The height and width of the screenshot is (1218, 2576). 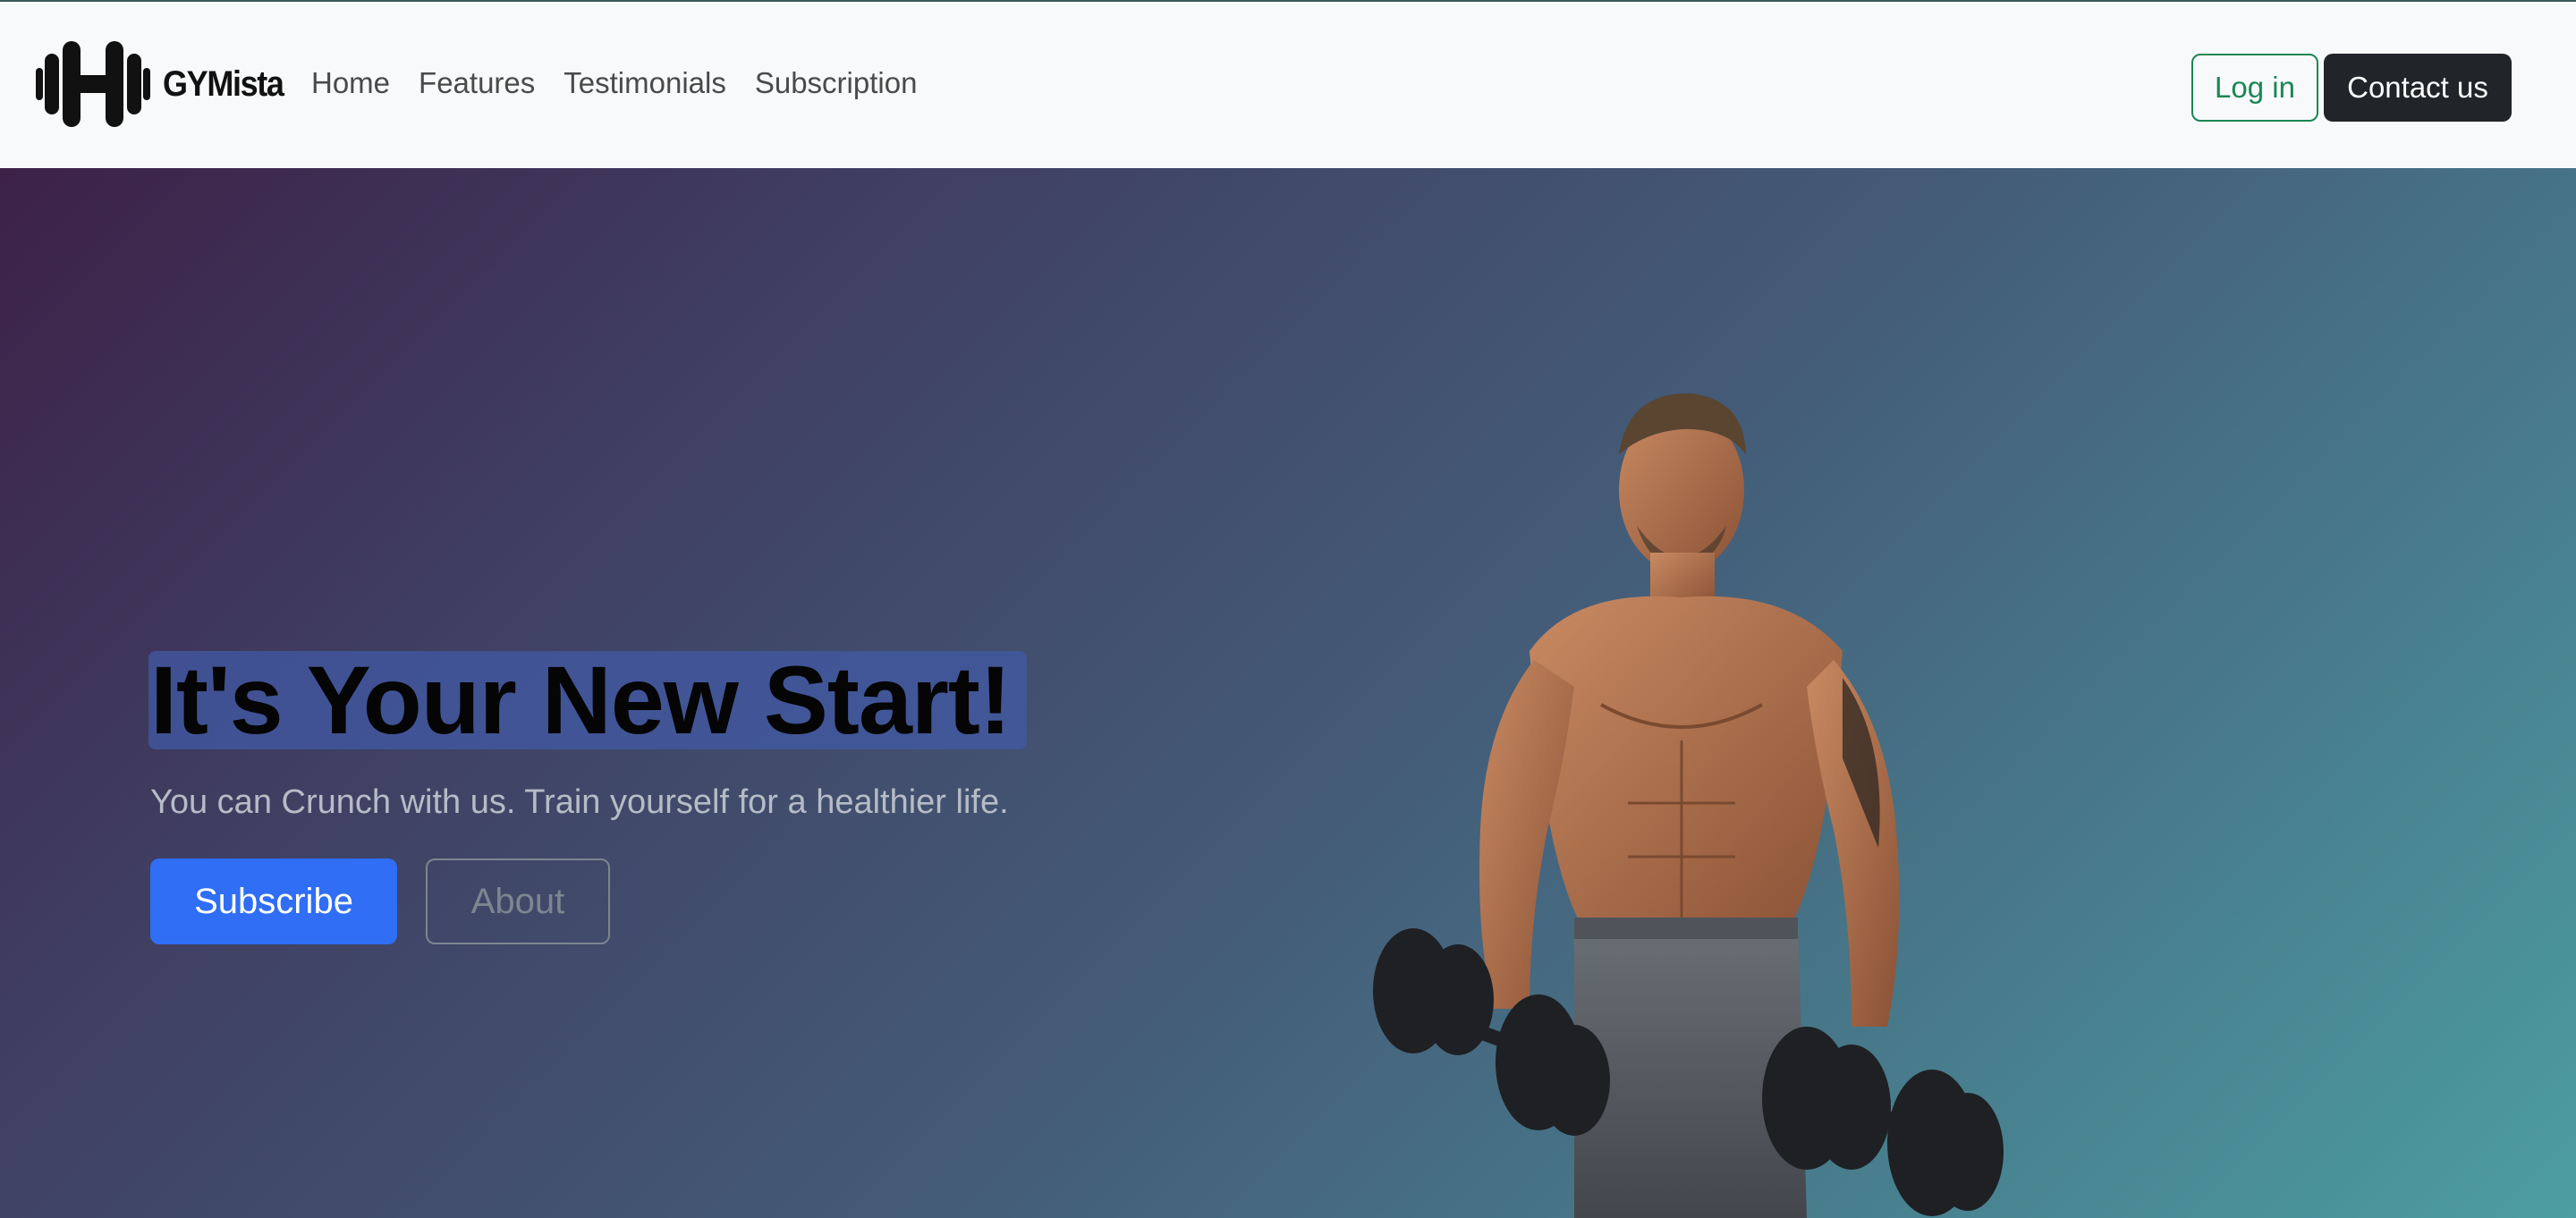 What do you see at coordinates (273, 901) in the screenshot?
I see `subscribe-button: Subscribe` at bounding box center [273, 901].